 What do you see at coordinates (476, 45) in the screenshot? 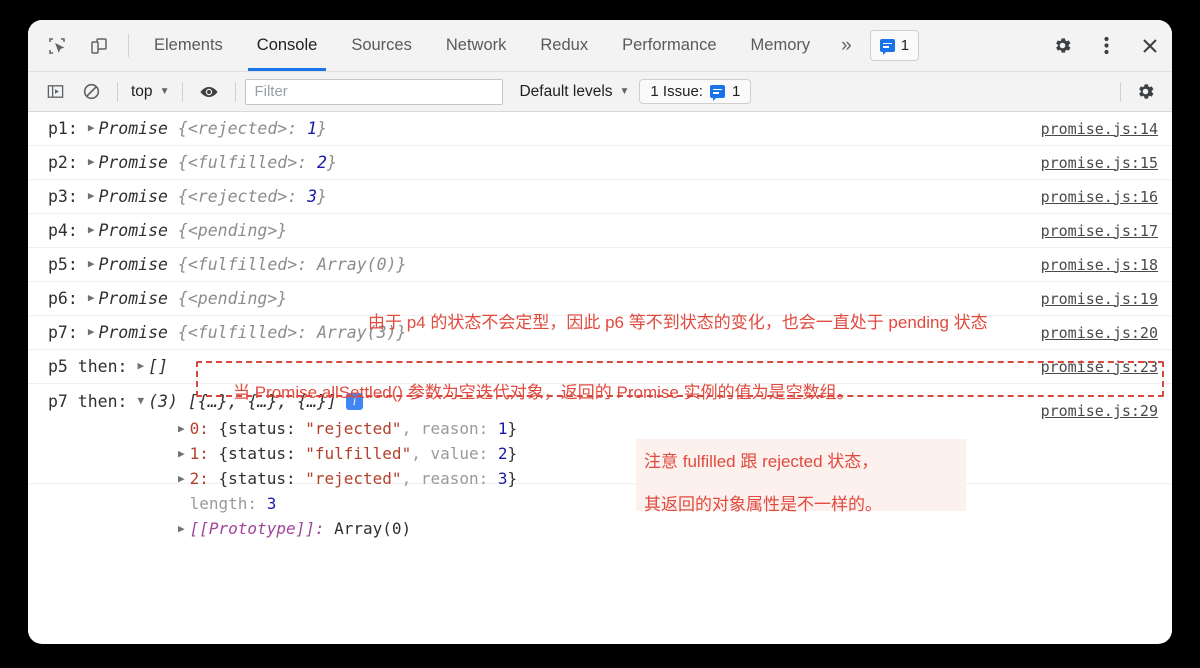
I see `tab-network: Network` at bounding box center [476, 45].